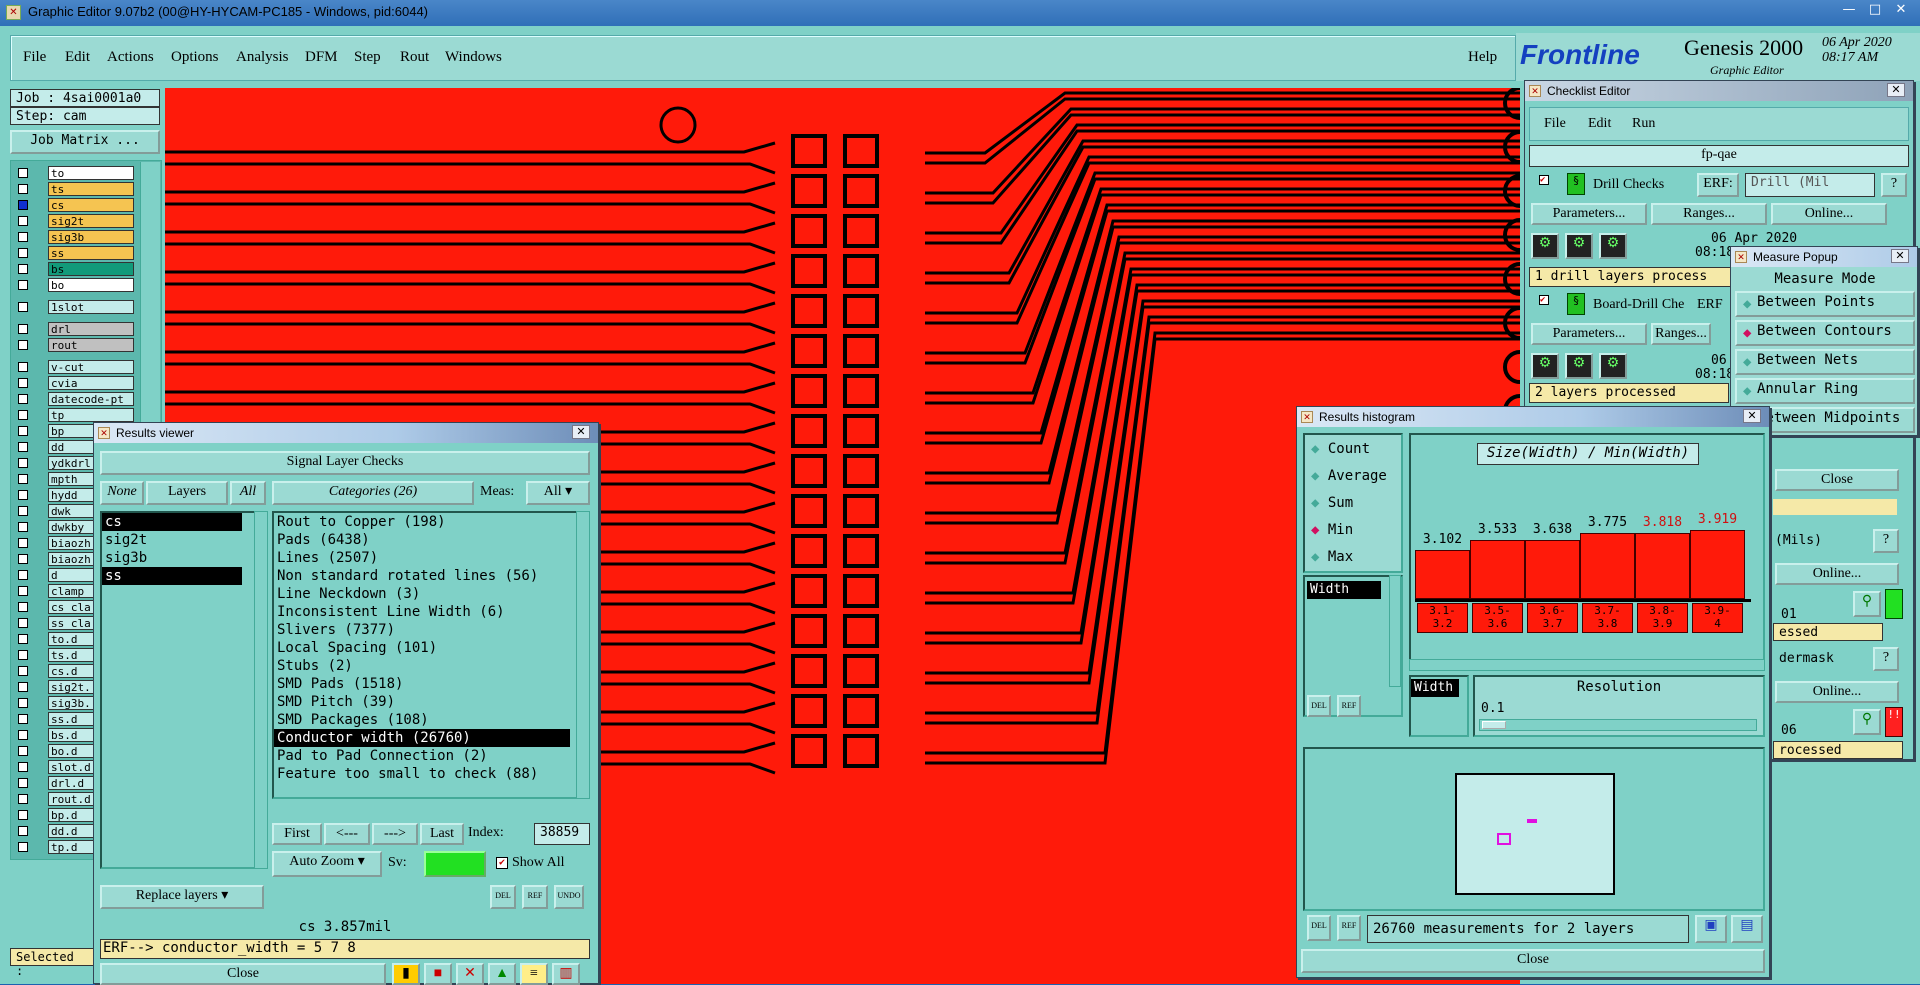  What do you see at coordinates (422, 720) in the screenshot?
I see `category-item: SMD Packages (108)` at bounding box center [422, 720].